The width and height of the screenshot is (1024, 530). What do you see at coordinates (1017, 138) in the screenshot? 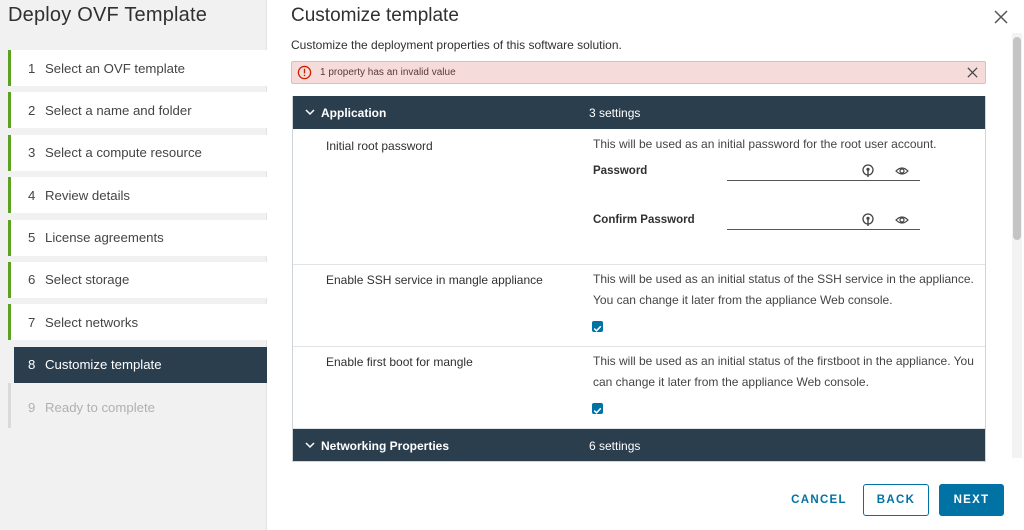
I see `scrollbar-thumb` at bounding box center [1017, 138].